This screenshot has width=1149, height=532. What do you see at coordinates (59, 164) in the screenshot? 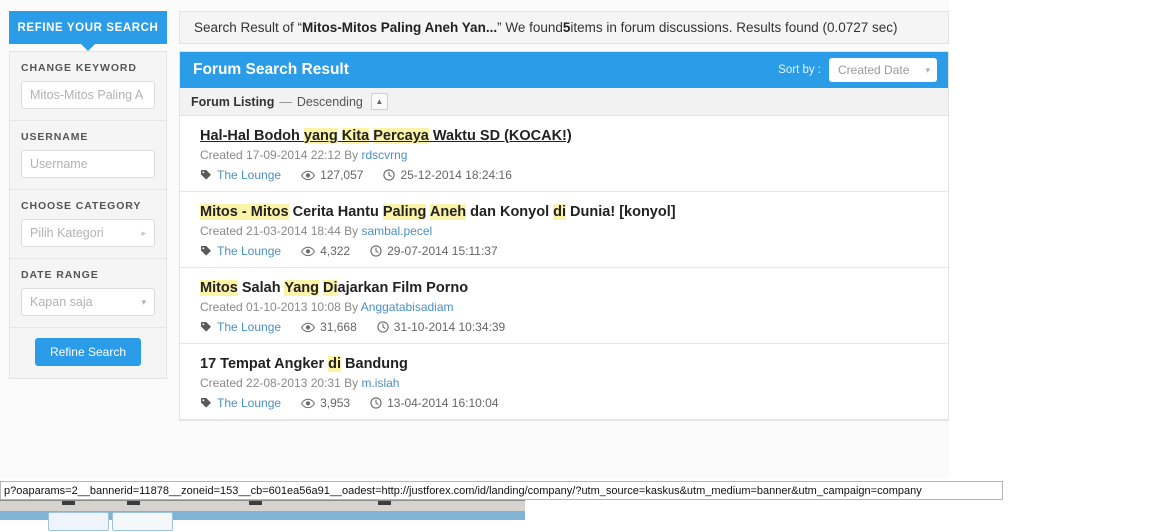
I see `username-value: Username` at bounding box center [59, 164].